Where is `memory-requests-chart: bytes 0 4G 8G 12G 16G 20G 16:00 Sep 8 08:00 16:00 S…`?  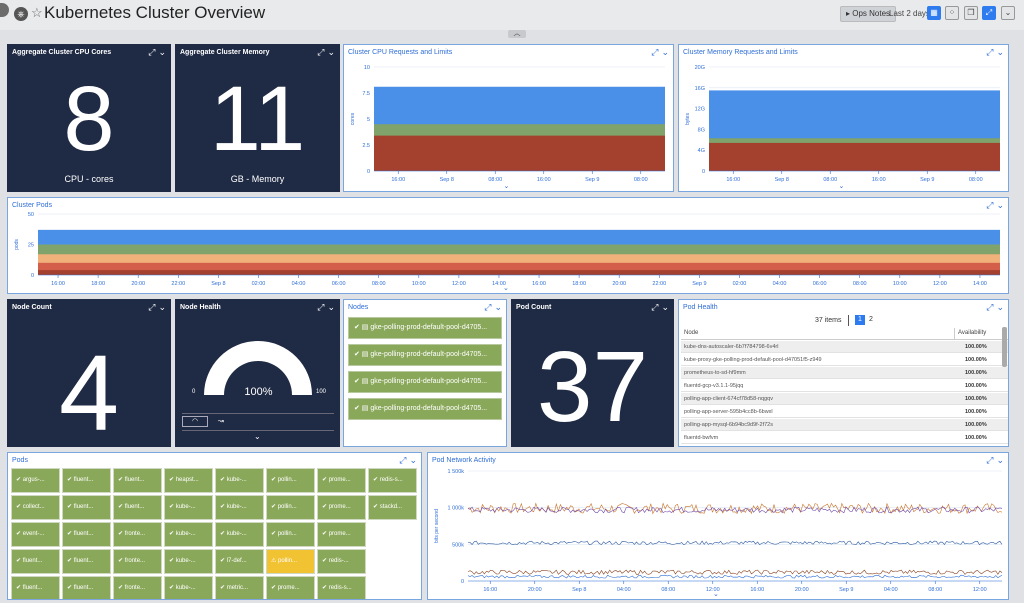
memory-requests-chart: bytes 0 4G 8G 12G 16G 20G 16:00 Sep 8 08:00 16:00 S… is located at coordinates (843, 124).